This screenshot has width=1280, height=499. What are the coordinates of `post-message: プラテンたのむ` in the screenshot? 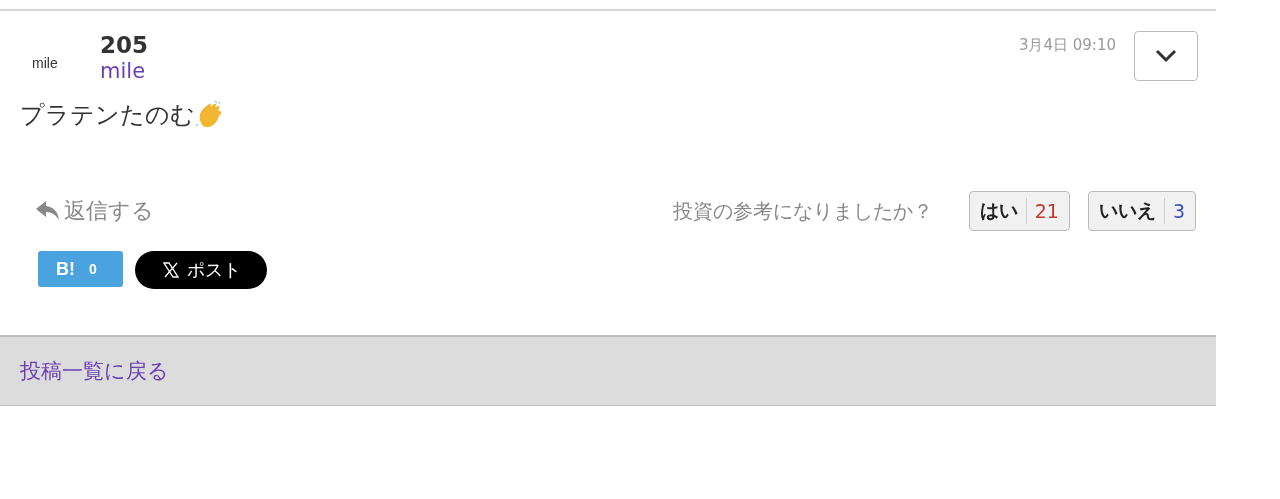 It's located at (107, 115).